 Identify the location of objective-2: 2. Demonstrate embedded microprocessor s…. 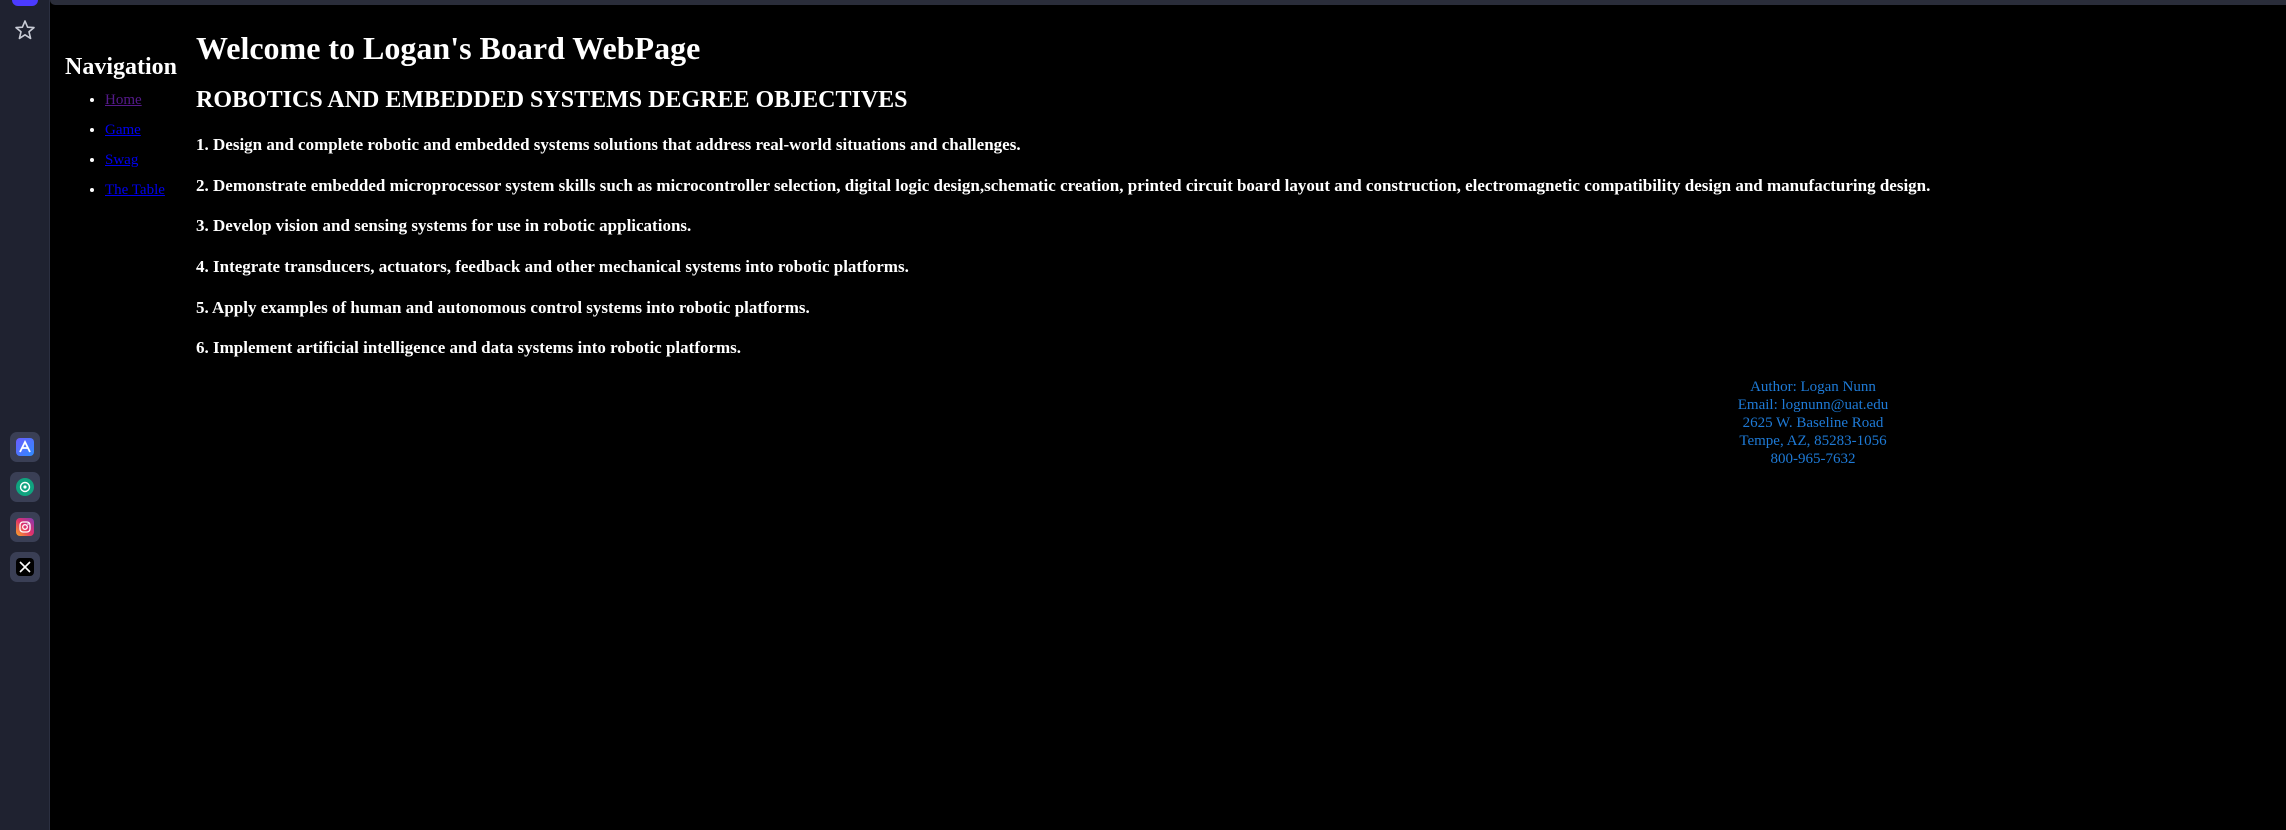
(1063, 185).